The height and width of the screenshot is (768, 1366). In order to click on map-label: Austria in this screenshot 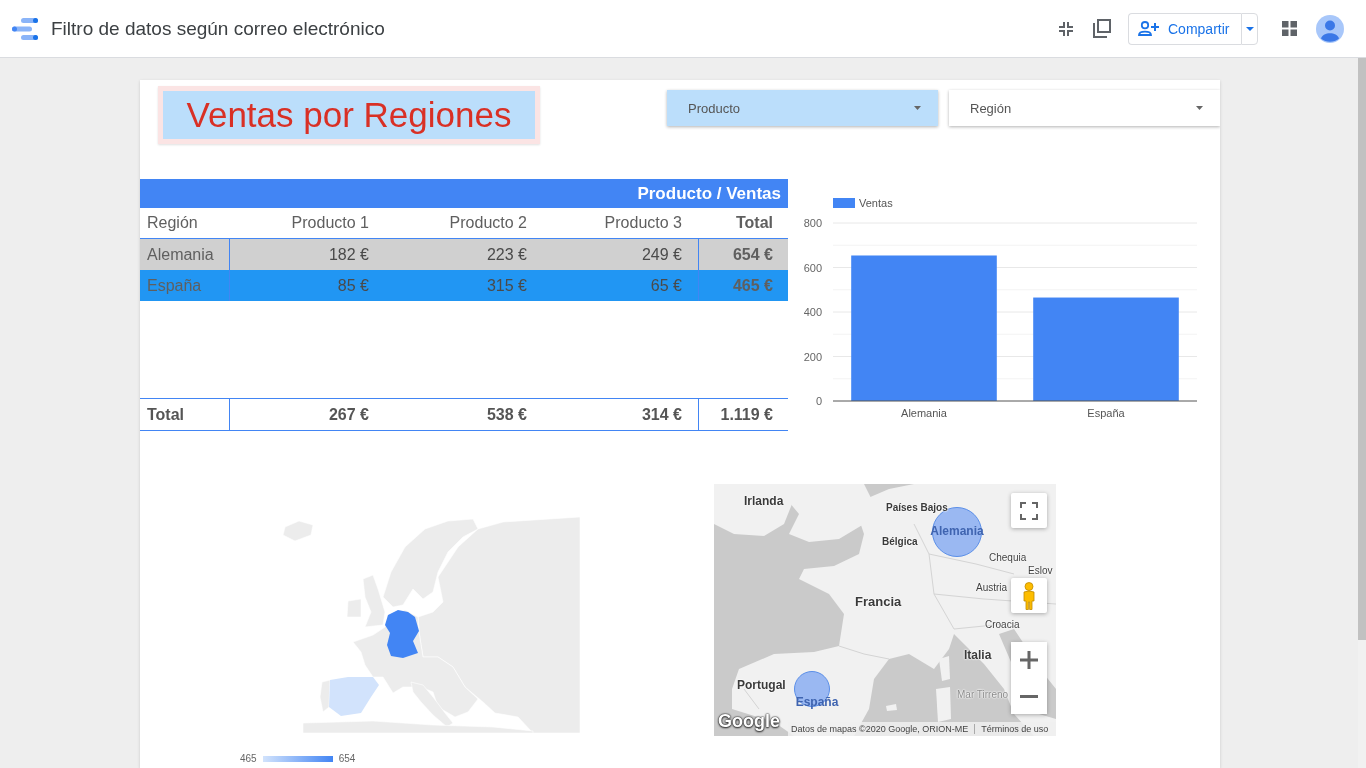, I will do `click(992, 588)`.